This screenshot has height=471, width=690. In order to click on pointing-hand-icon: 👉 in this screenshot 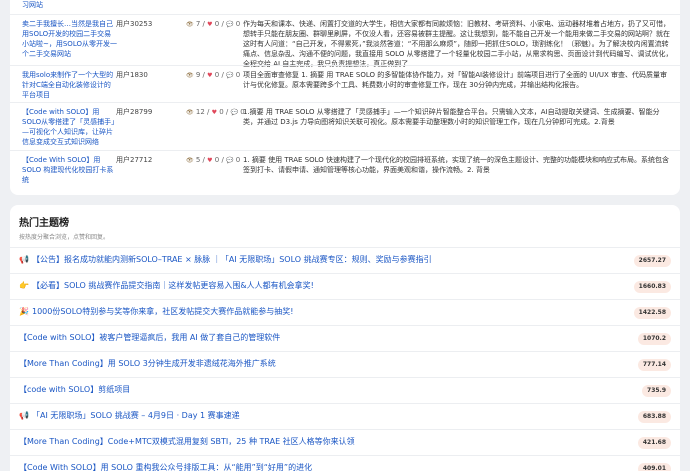, I will do `click(24, 285)`.